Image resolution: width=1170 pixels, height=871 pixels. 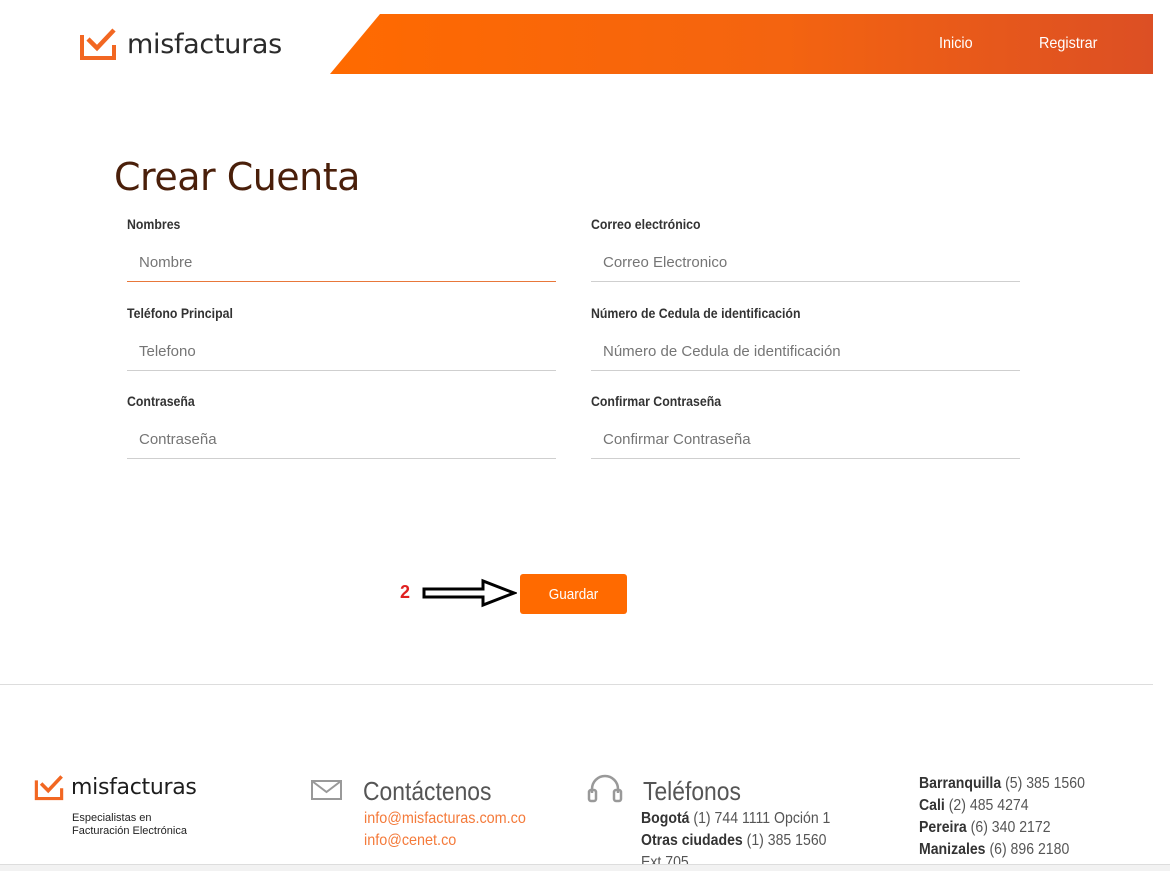 I want to click on top-navbar: Inicio Registrar, so click(x=741, y=44).